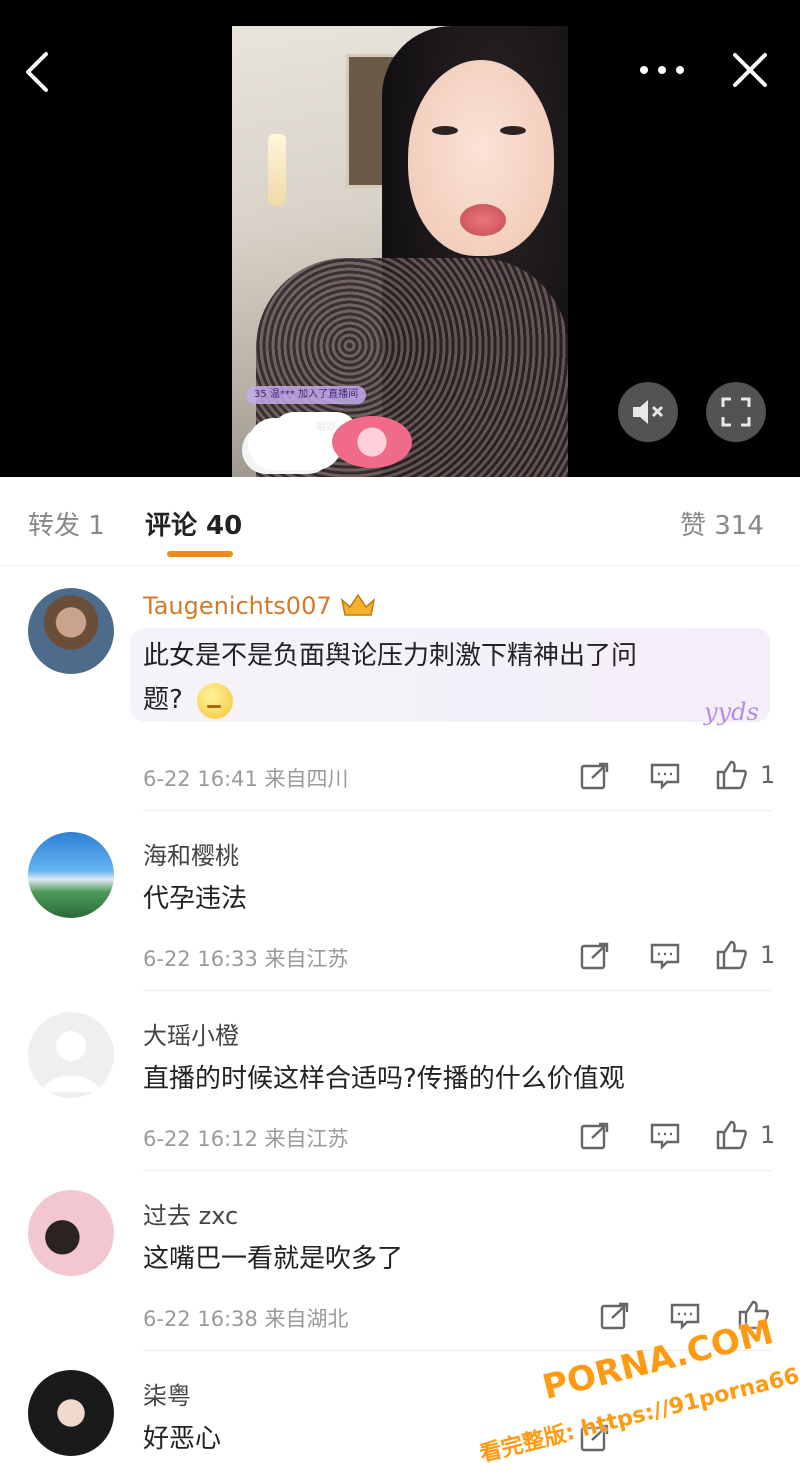 The height and width of the screenshot is (1484, 800). I want to click on comment-text: 此女是不是负面舆论压力刺激下精神出了问, so click(390, 656).